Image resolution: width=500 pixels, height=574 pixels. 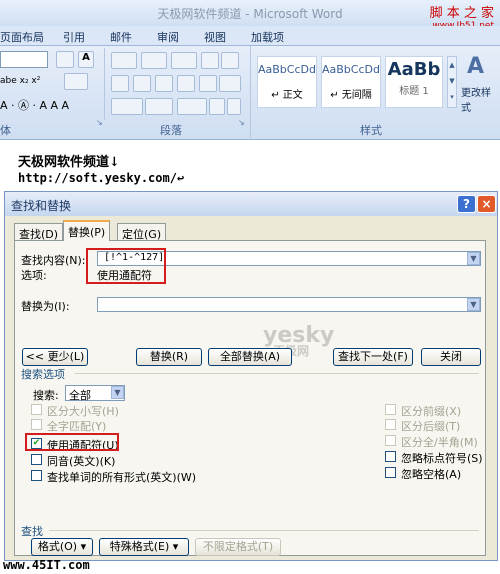 What do you see at coordinates (208, 83) in the screenshot?
I see `distributed-button` at bounding box center [208, 83].